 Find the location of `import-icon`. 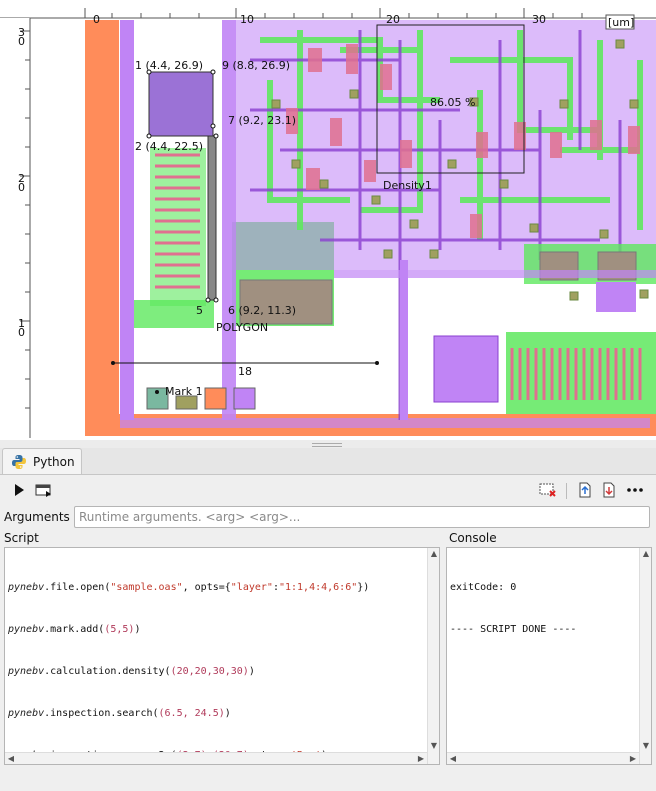

import-icon is located at coordinates (609, 490).